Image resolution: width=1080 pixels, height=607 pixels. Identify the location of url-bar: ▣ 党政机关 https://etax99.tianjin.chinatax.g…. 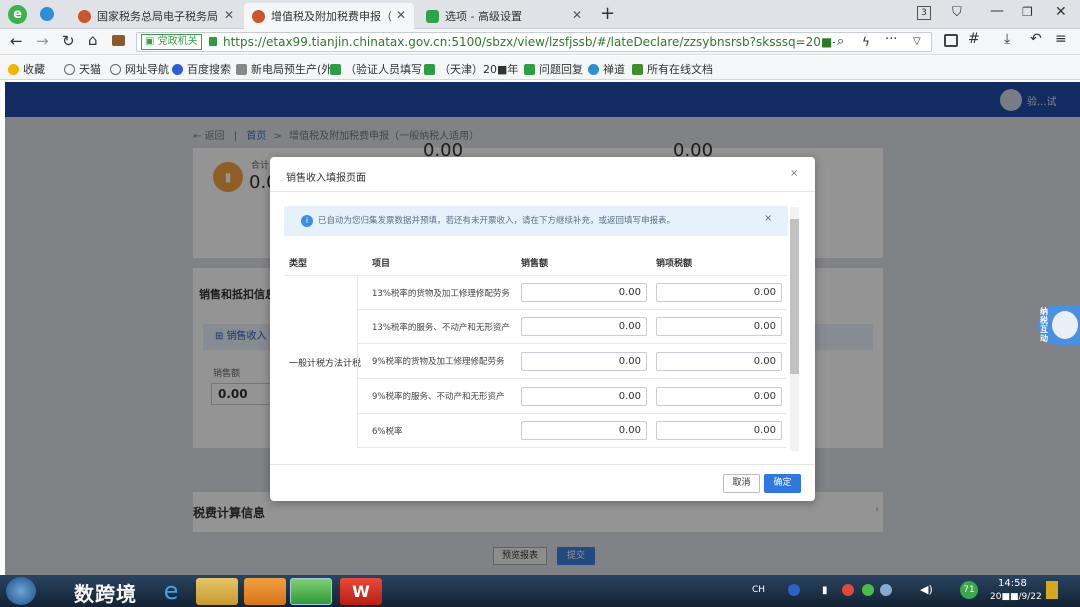
(534, 42).